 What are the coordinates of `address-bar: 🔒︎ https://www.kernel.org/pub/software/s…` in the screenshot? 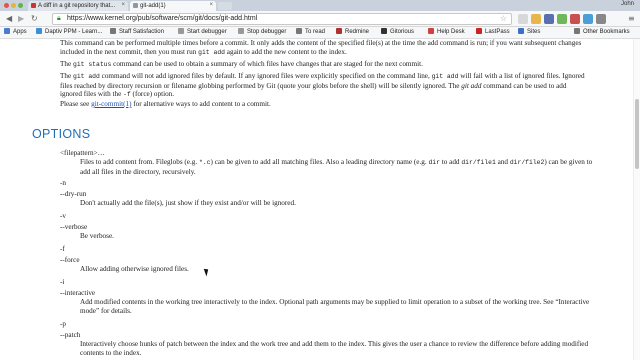 It's located at (282, 19).